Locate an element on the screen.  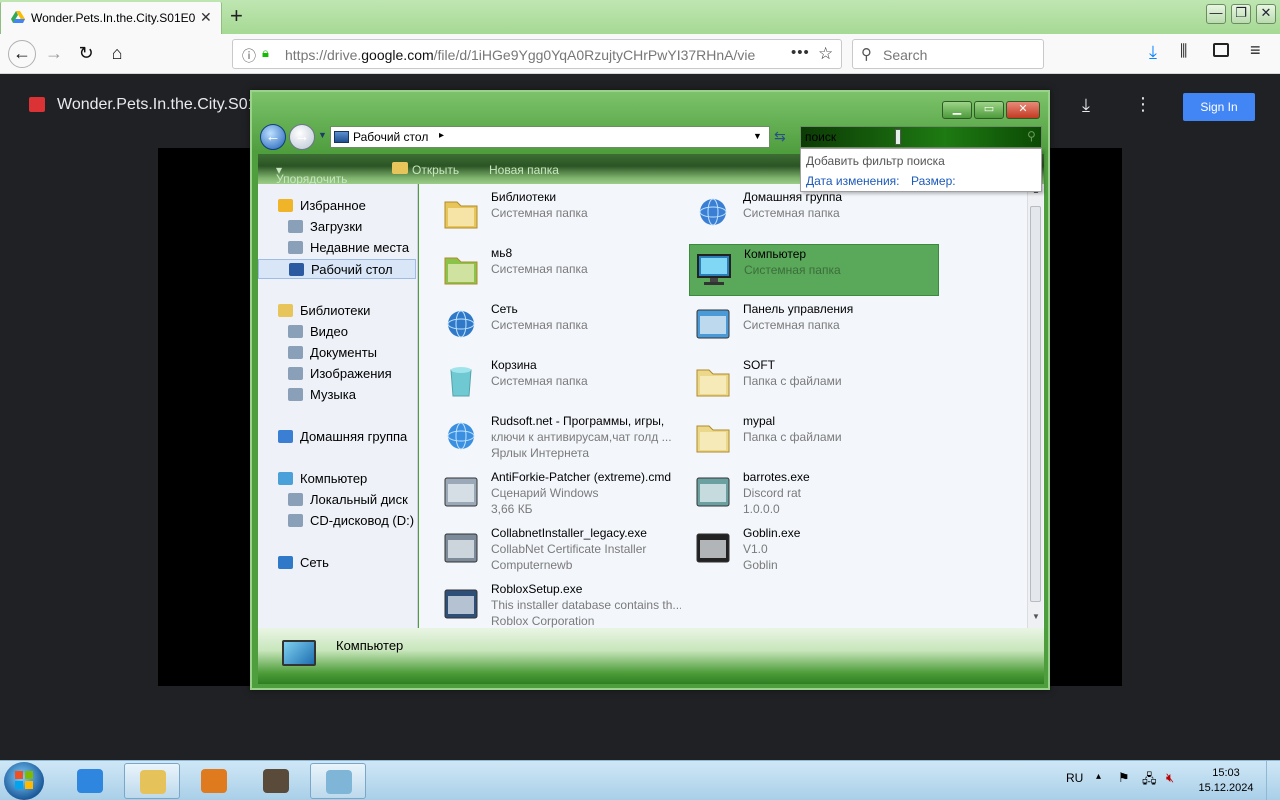
show-desktop-button is located at coordinates (1273, 780).